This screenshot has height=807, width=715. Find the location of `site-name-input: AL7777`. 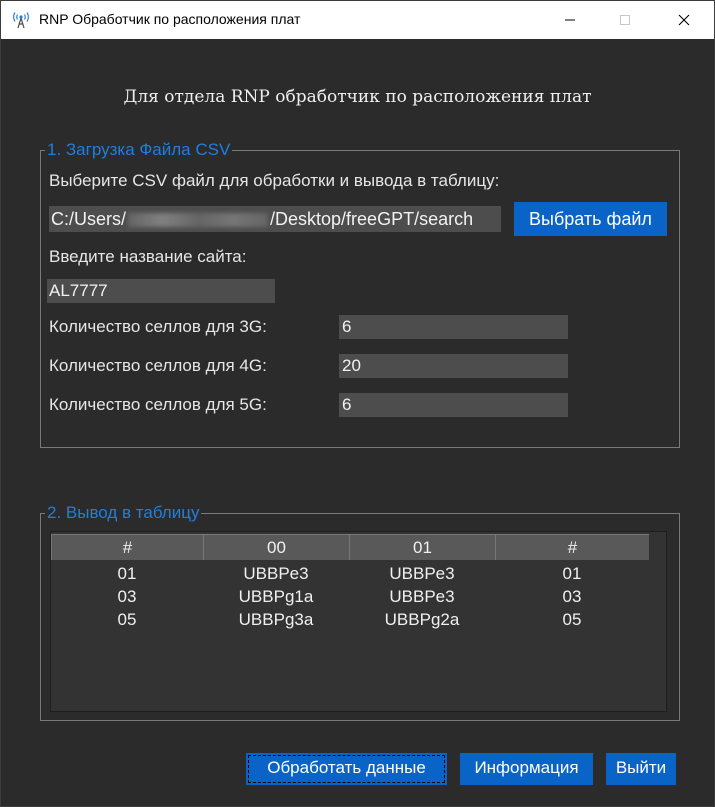

site-name-input: AL7777 is located at coordinates (161, 291).